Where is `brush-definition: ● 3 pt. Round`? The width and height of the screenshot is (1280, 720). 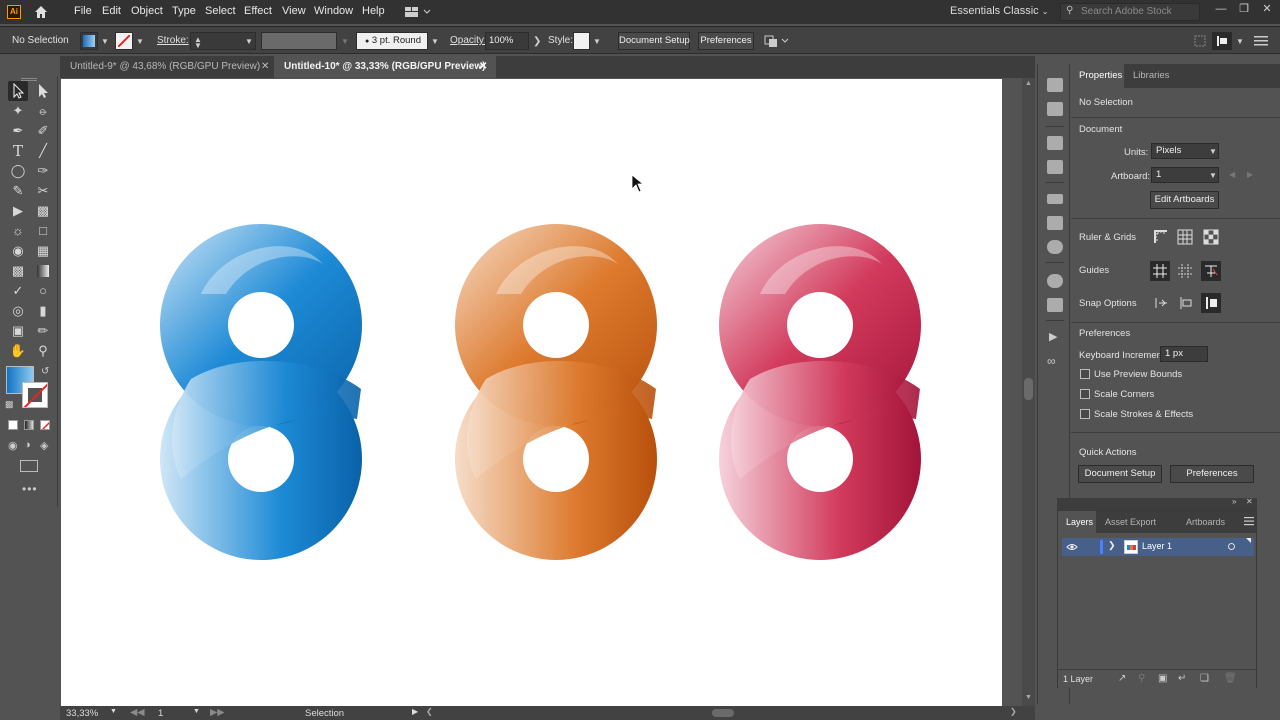
brush-definition: ● 3 pt. Round is located at coordinates (392, 41).